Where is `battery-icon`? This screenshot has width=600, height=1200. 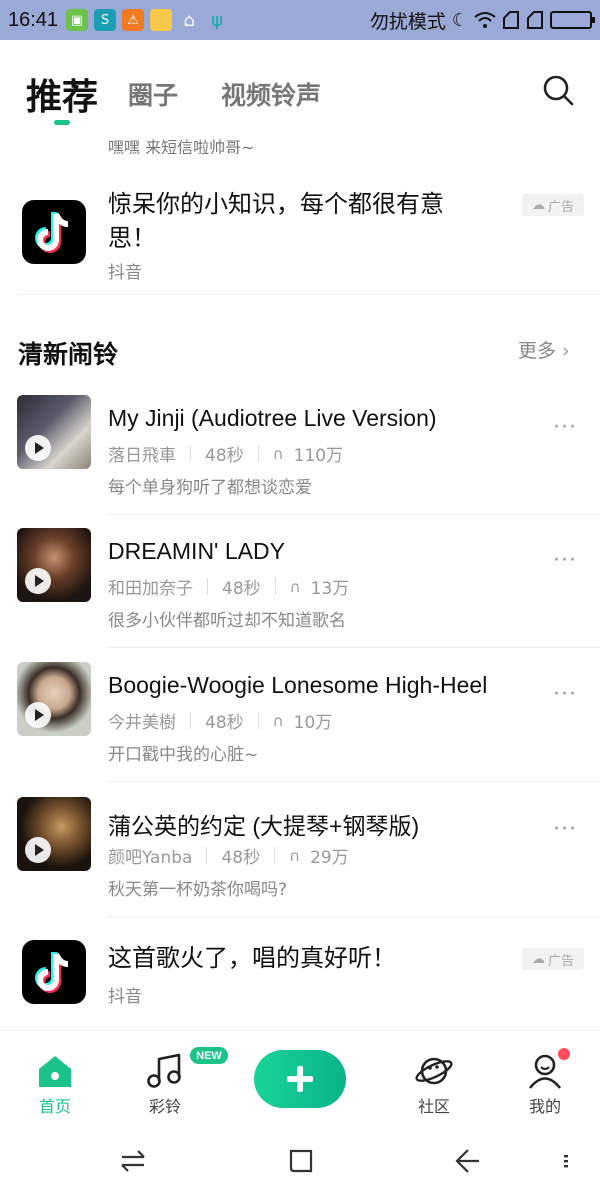
battery-icon is located at coordinates (572, 20).